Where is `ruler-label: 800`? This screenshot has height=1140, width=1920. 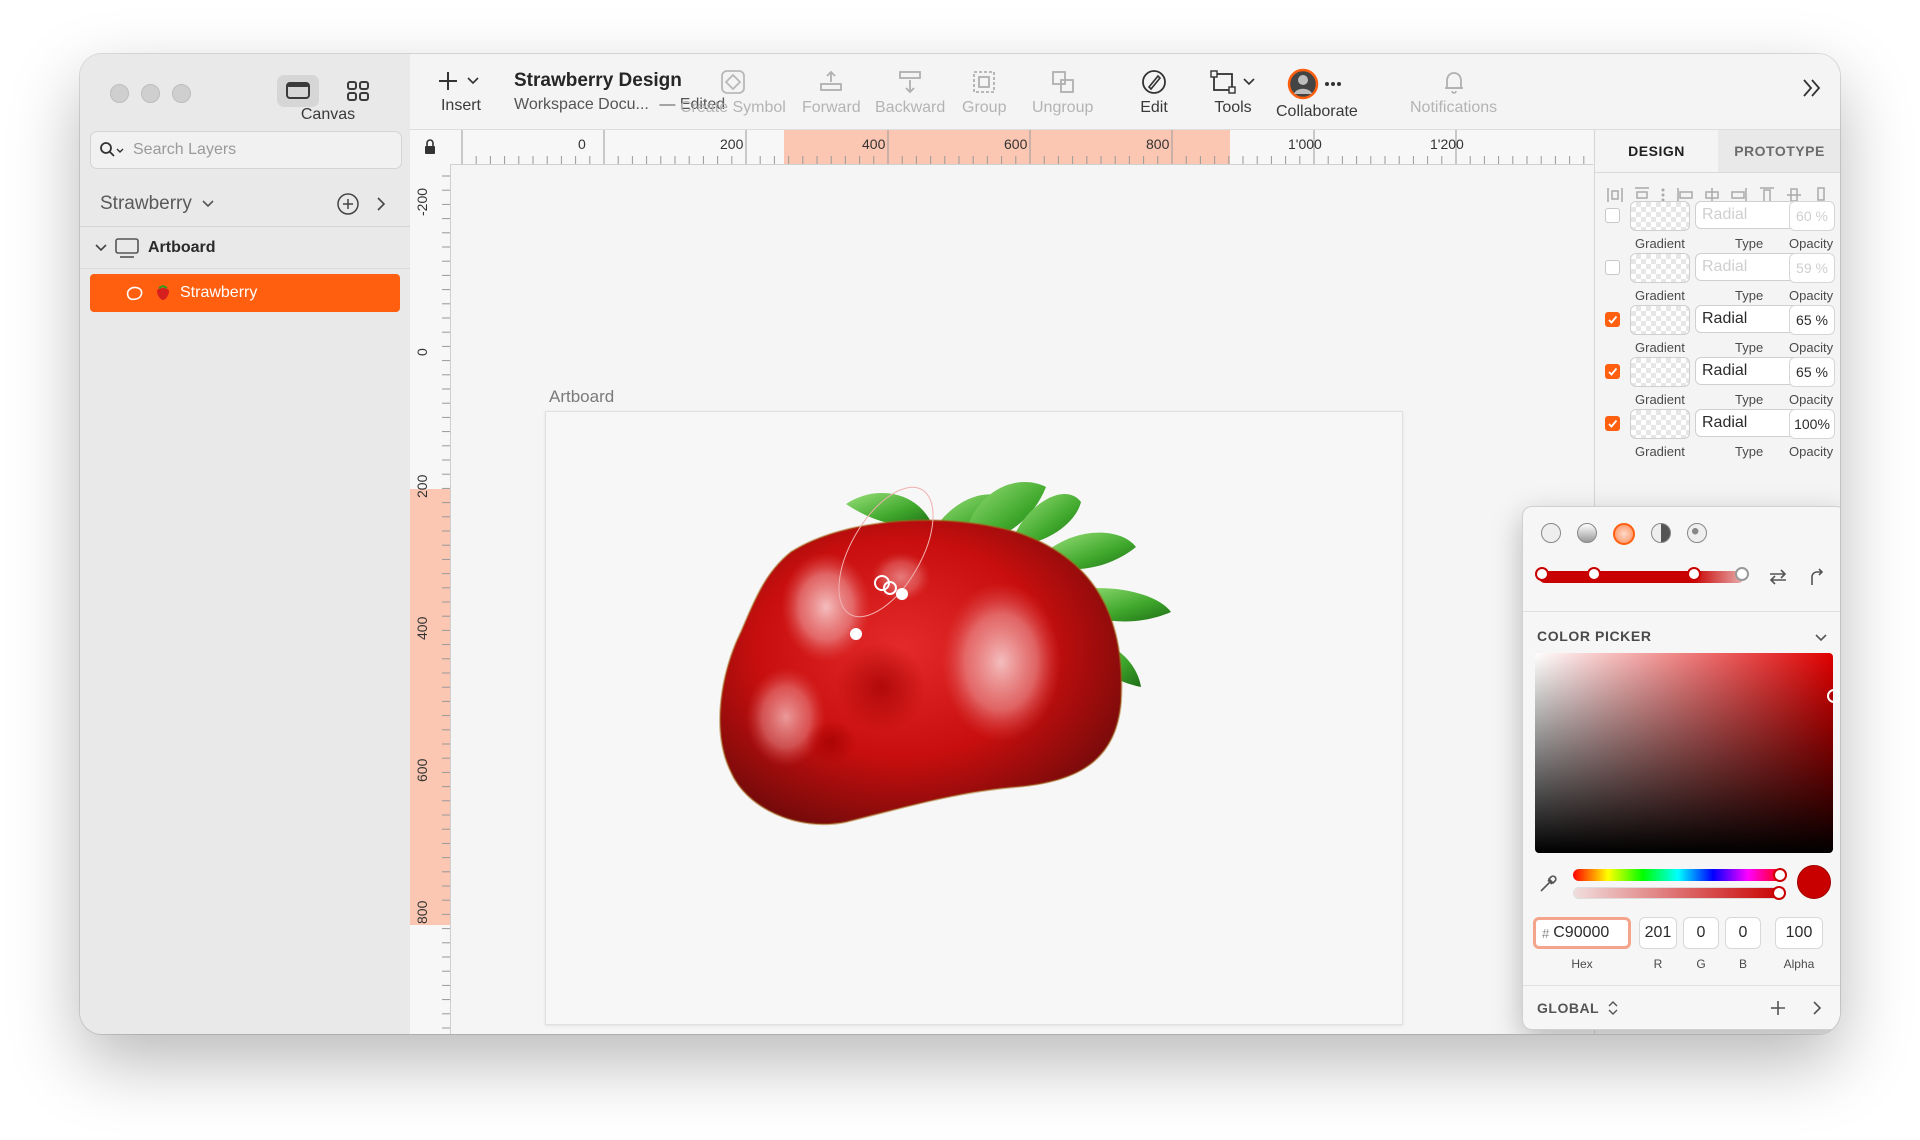
ruler-label: 800 is located at coordinates (1158, 144).